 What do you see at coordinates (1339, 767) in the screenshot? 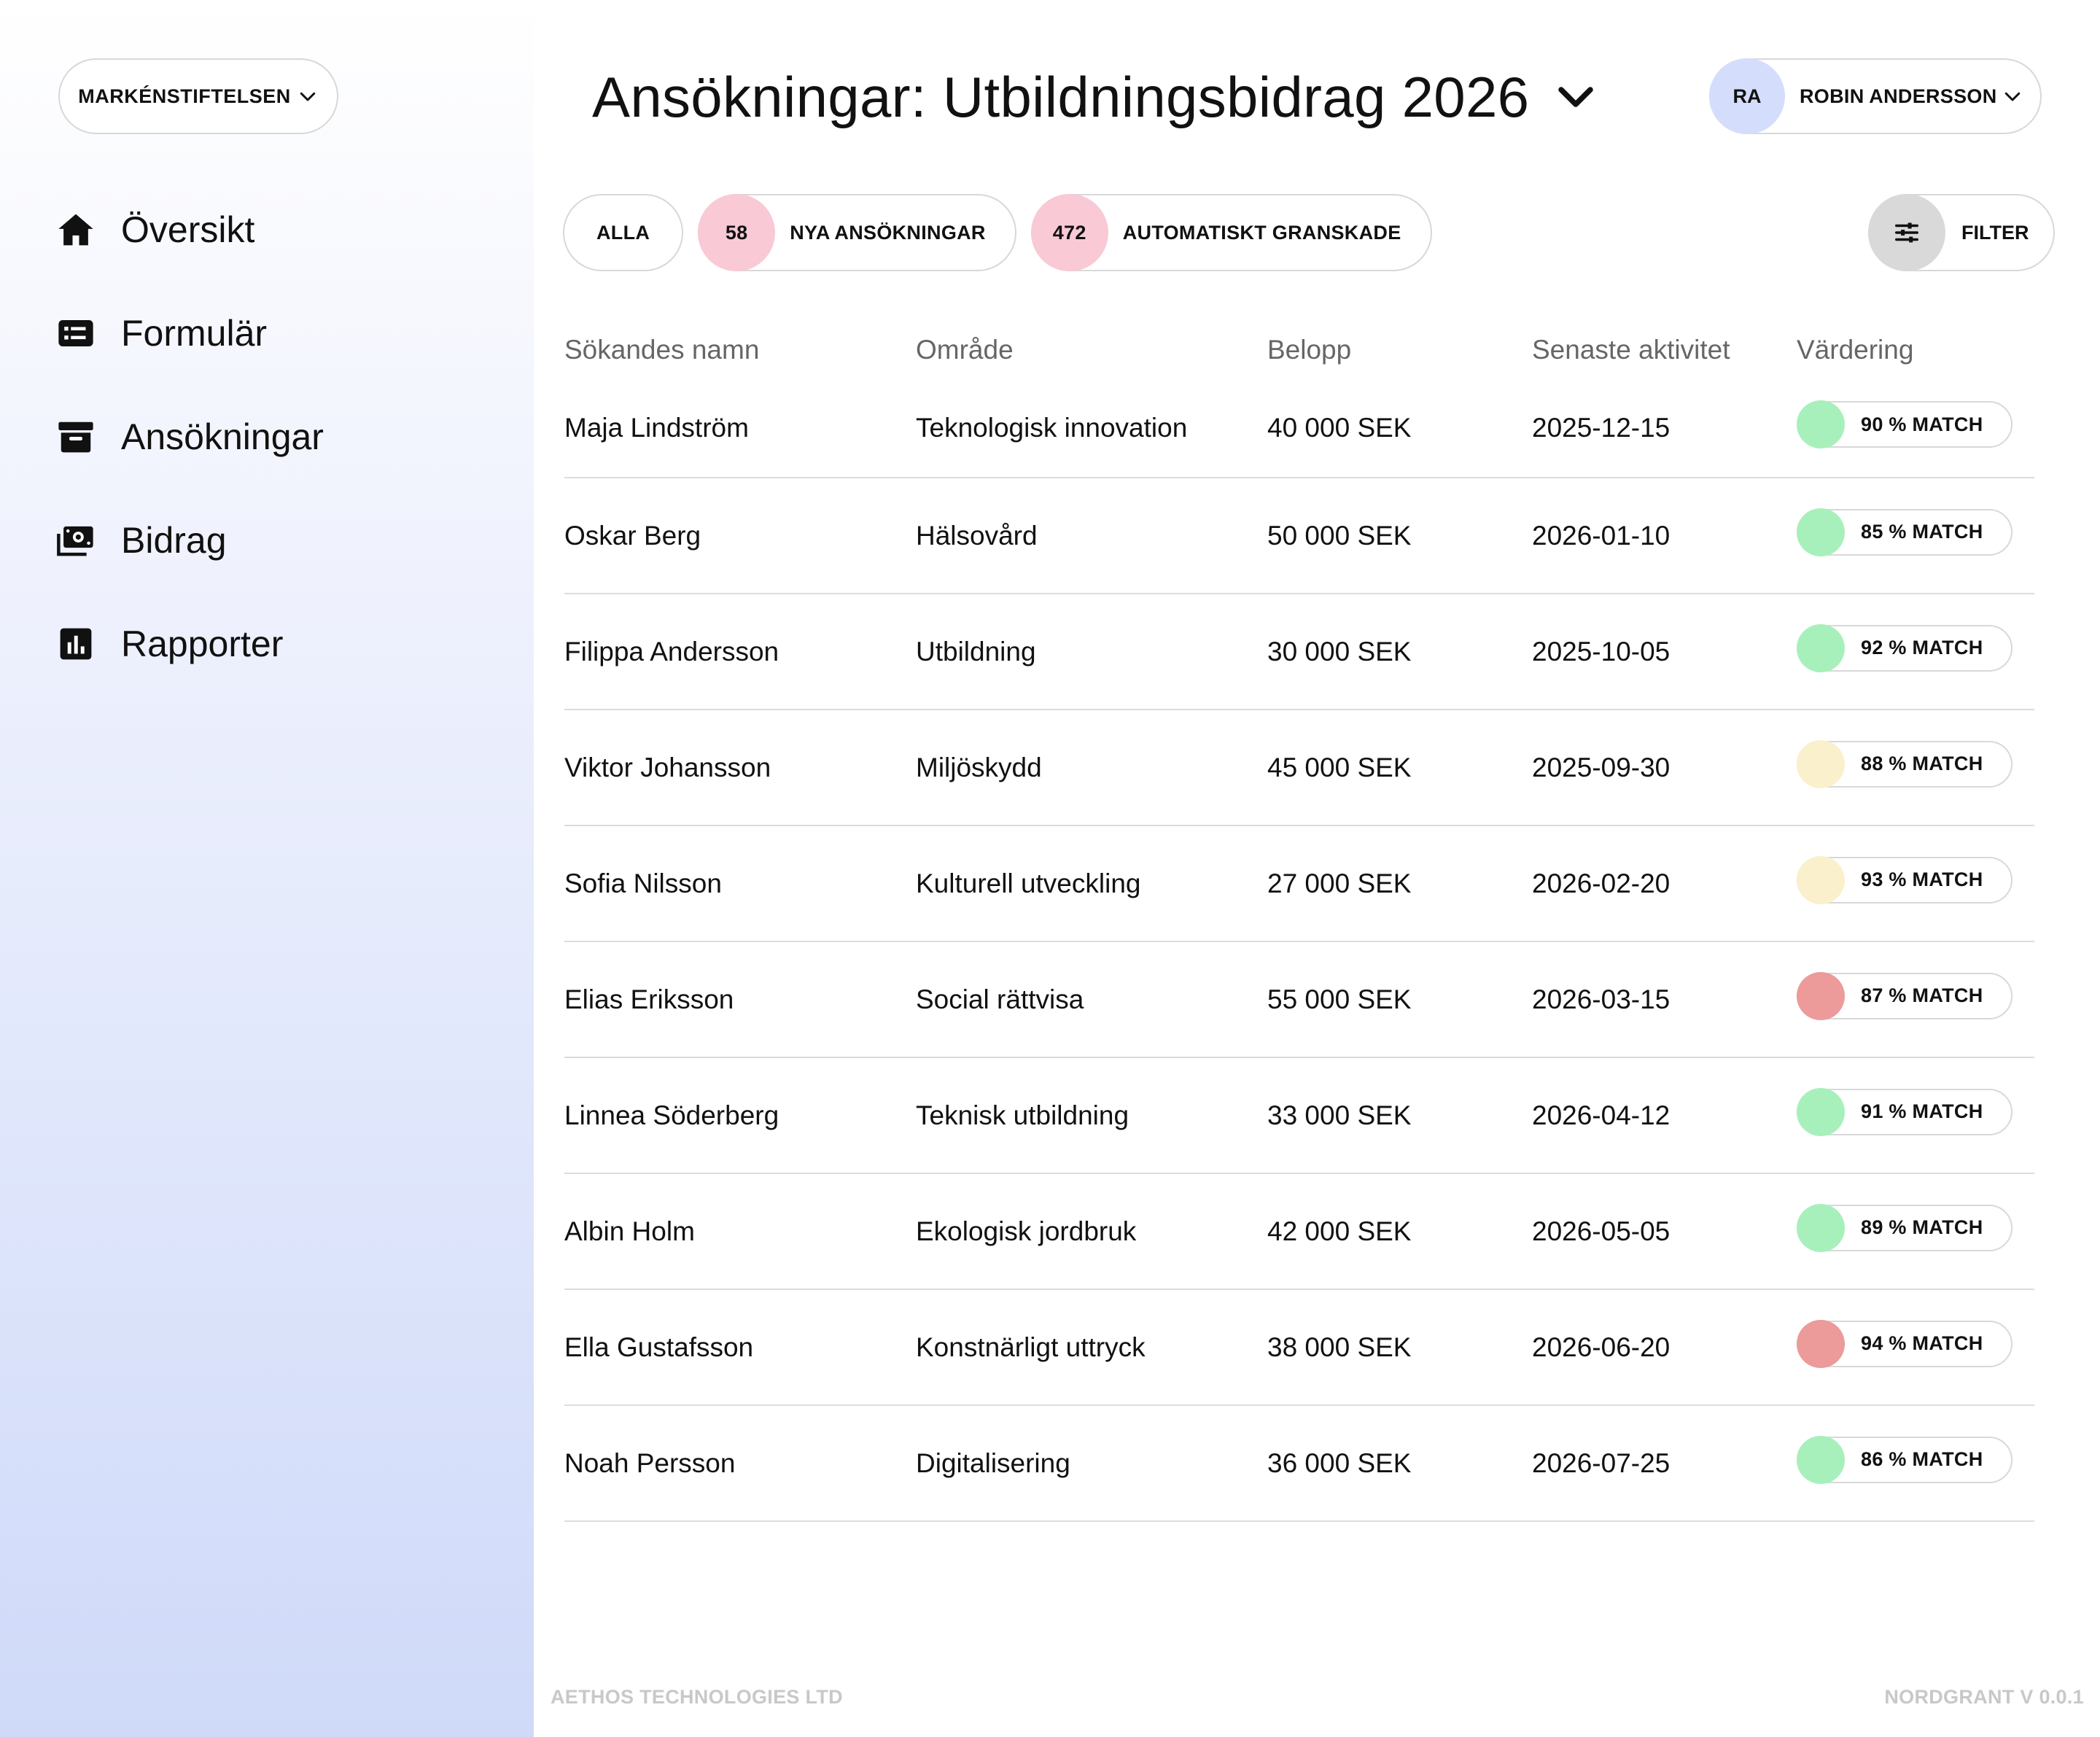
I see `applicant-amount: 45 000 SEK` at bounding box center [1339, 767].